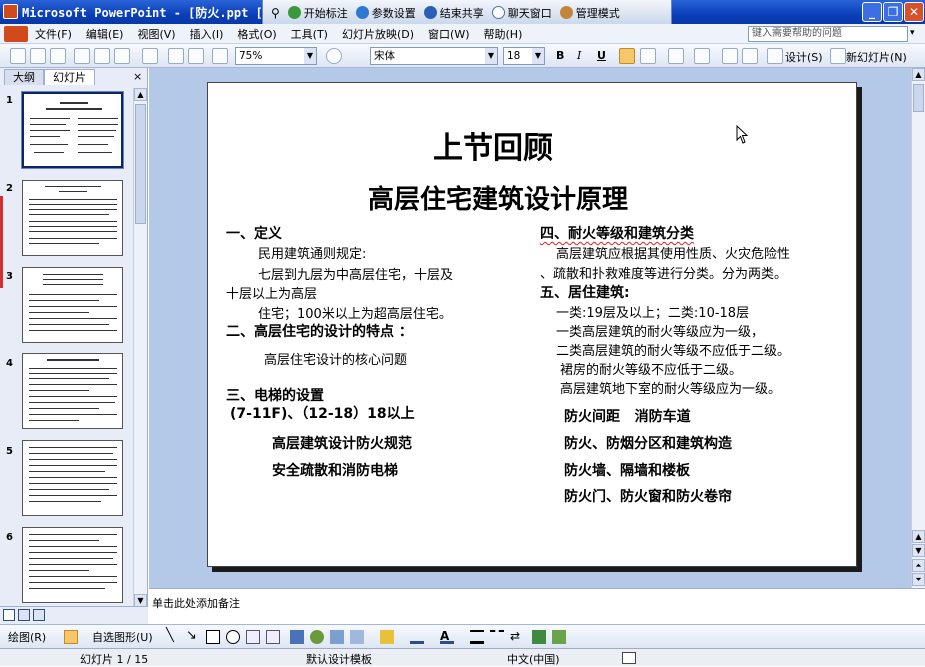  Describe the element at coordinates (912, 33) in the screenshot. I see `help-dropdown-icon: ▾` at that location.